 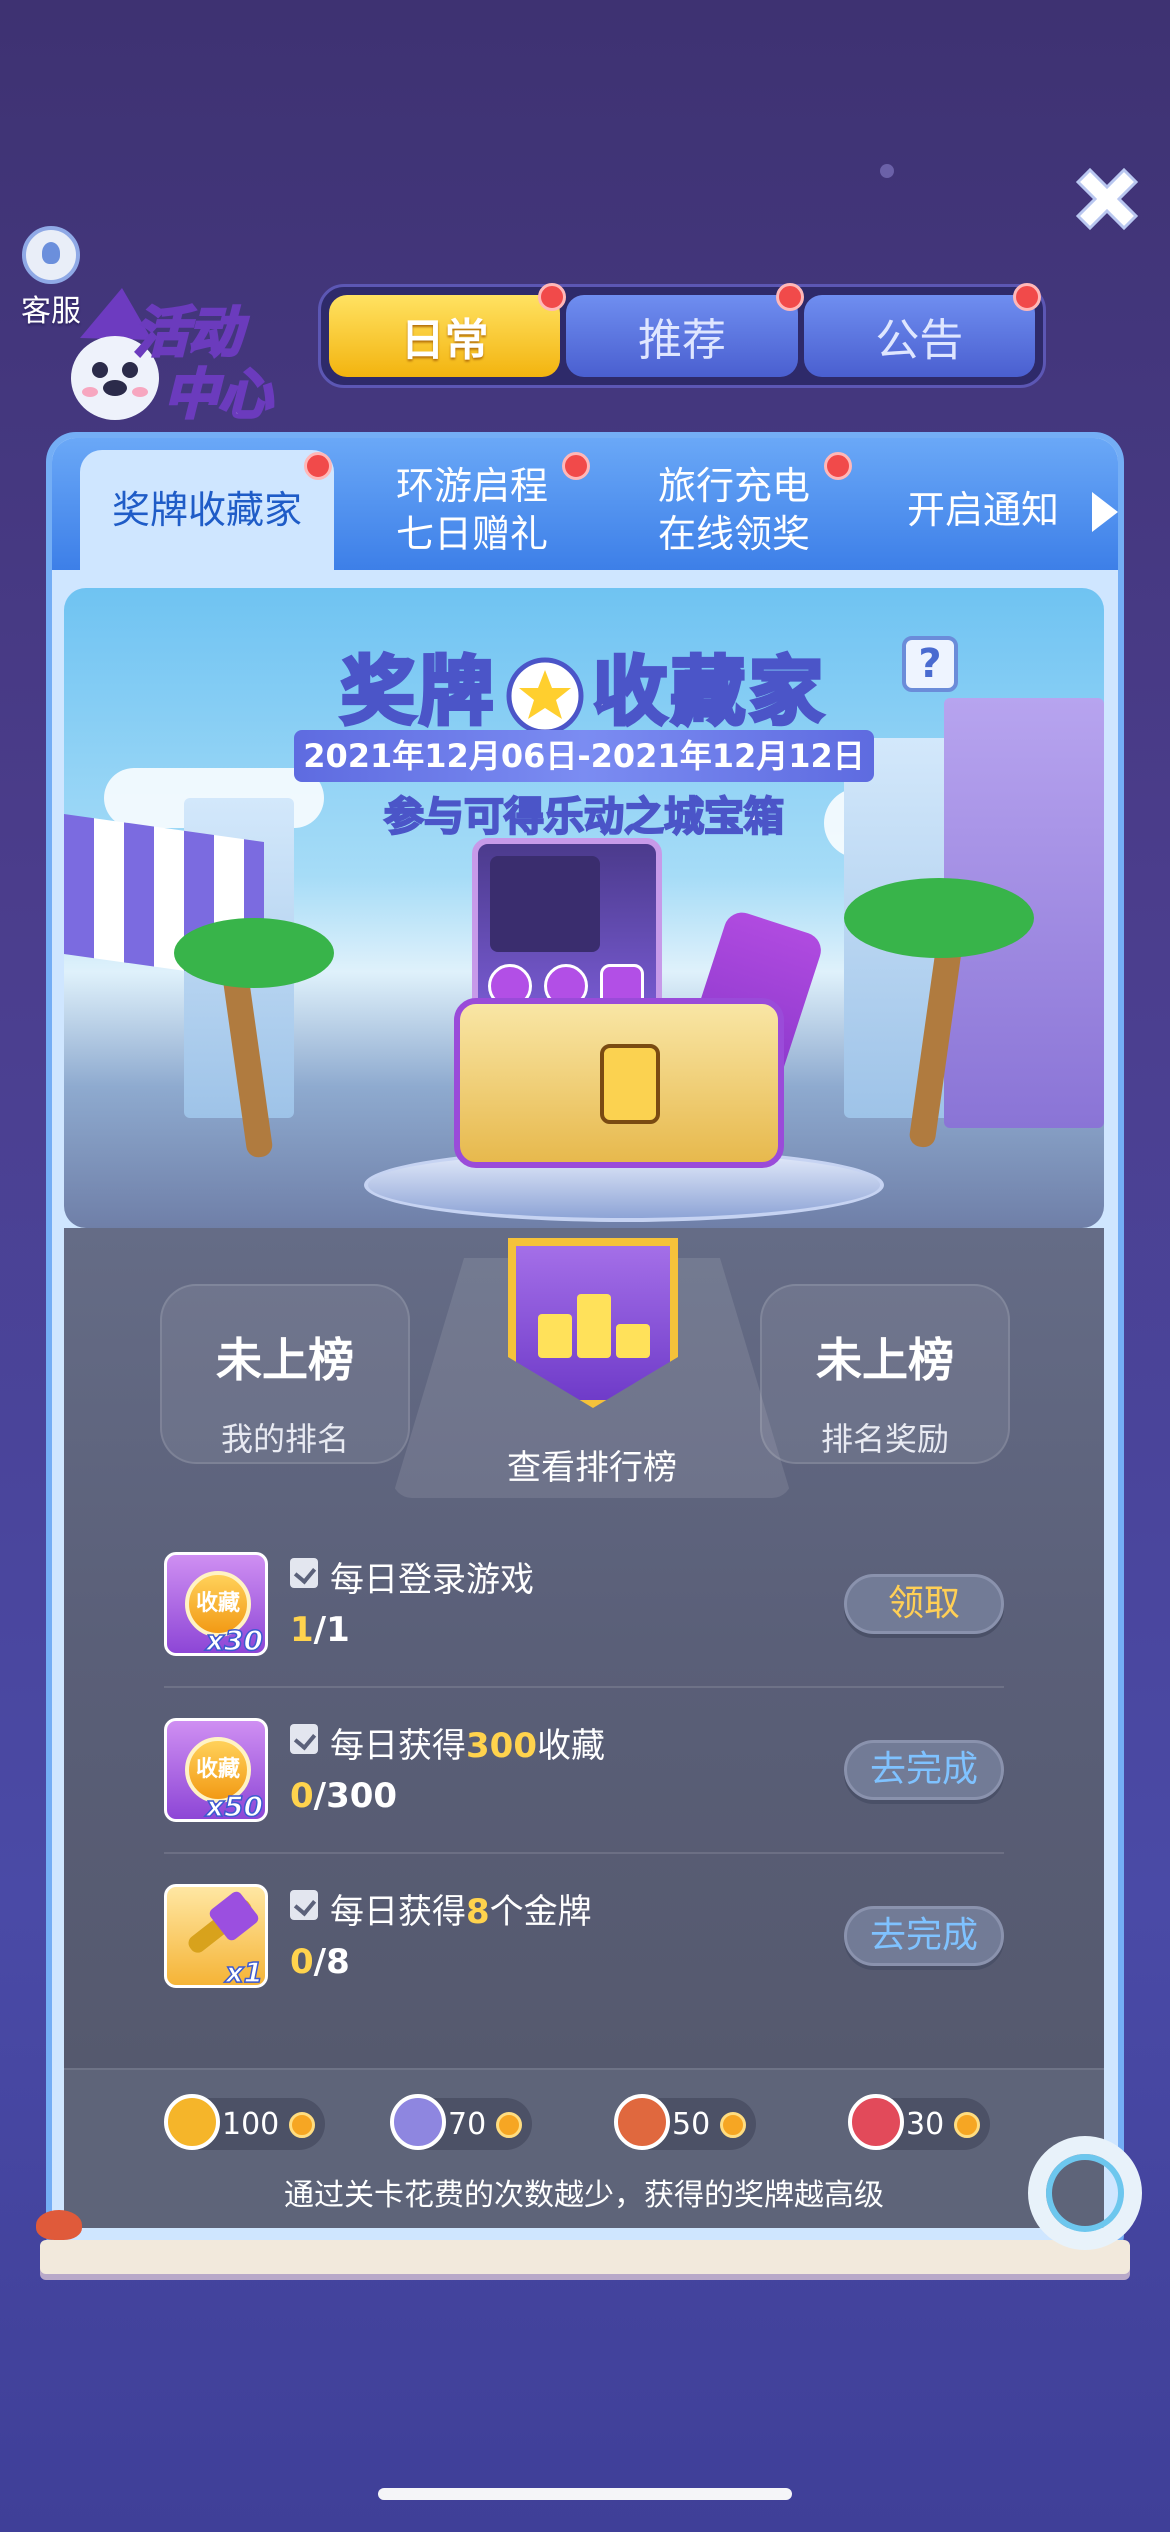 I want to click on banner-title-left: 奖牌, so click(x=418, y=692).